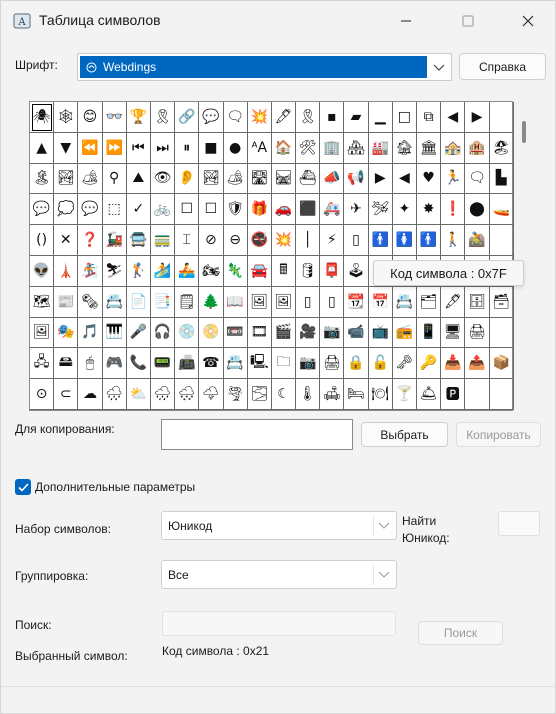  Describe the element at coordinates (279, 623) in the screenshot. I see `search-input` at that location.